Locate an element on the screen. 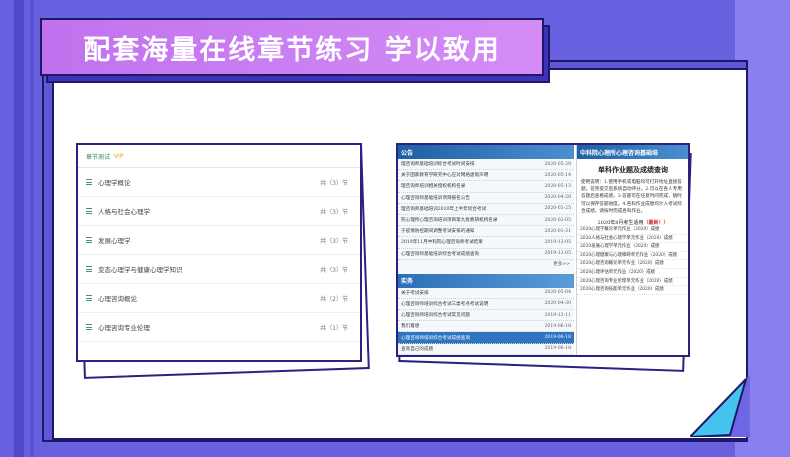 This screenshot has width=790, height=457. homework-item: 2020心理咨询专业伦理单元作业（2020）成绩 is located at coordinates (632, 282).